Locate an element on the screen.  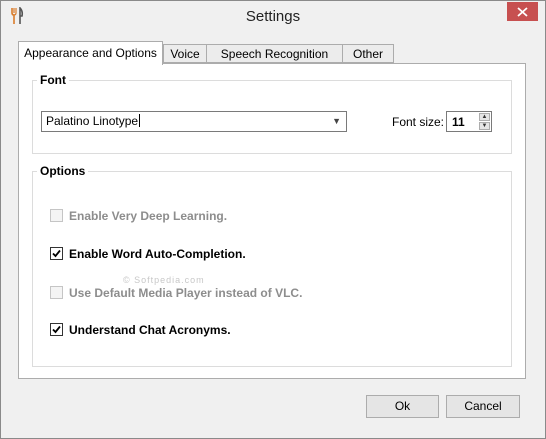
font-group-title: Font is located at coordinates (53, 80).